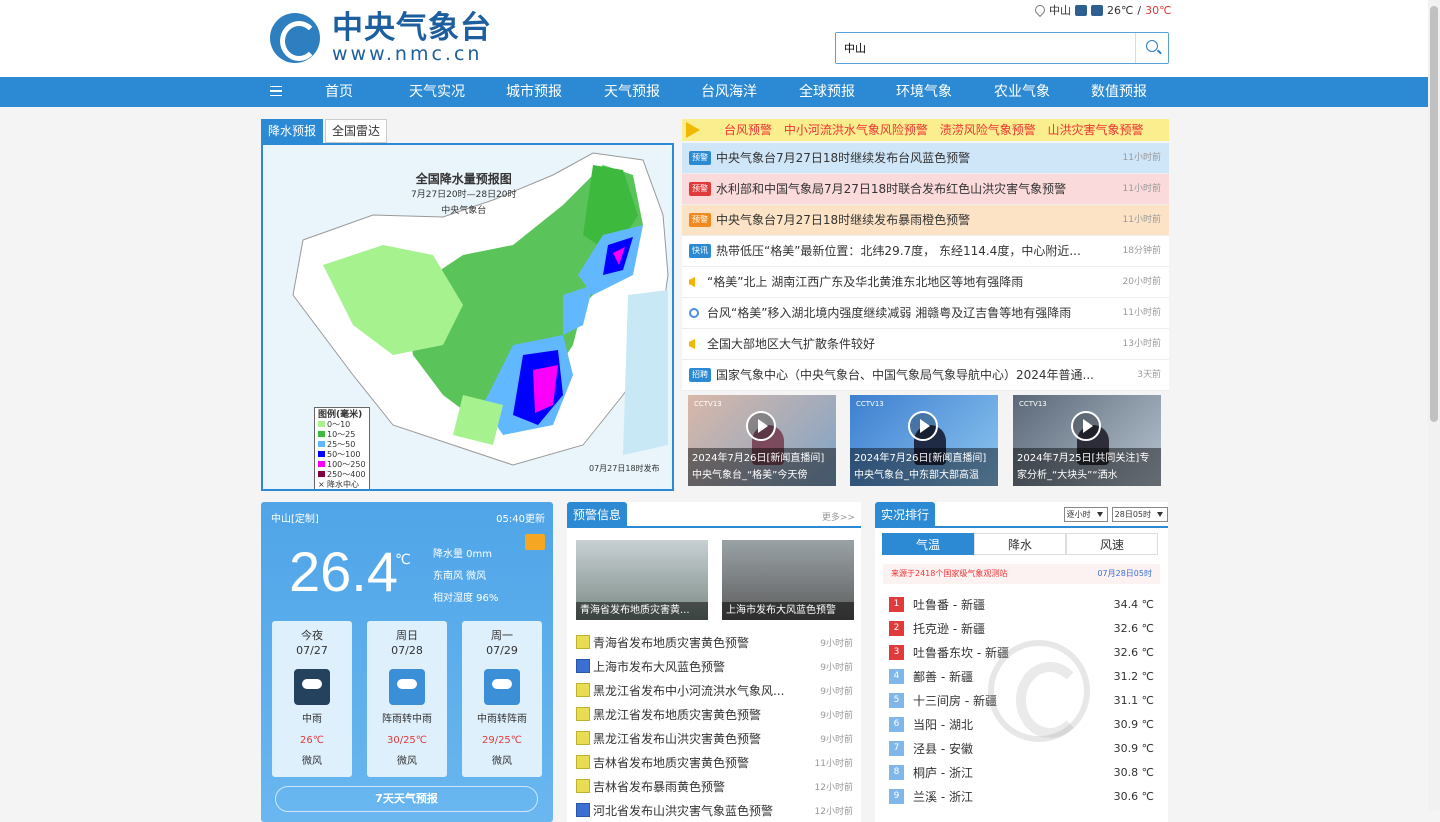 This screenshot has height=822, width=1440. What do you see at coordinates (460, 576) in the screenshot?
I see `wind: 东南风 微风` at bounding box center [460, 576].